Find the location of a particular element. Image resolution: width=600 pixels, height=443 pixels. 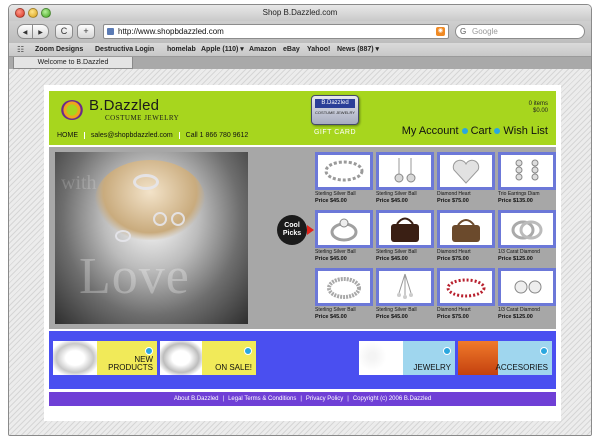

product-card: Trio Earrings Diam Price $135.00 is located at coordinates (527, 180).